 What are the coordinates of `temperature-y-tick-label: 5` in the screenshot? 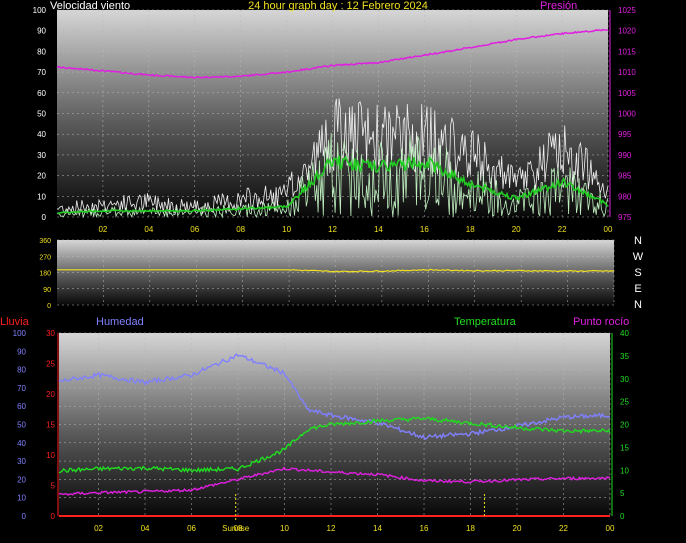 It's located at (622, 493).